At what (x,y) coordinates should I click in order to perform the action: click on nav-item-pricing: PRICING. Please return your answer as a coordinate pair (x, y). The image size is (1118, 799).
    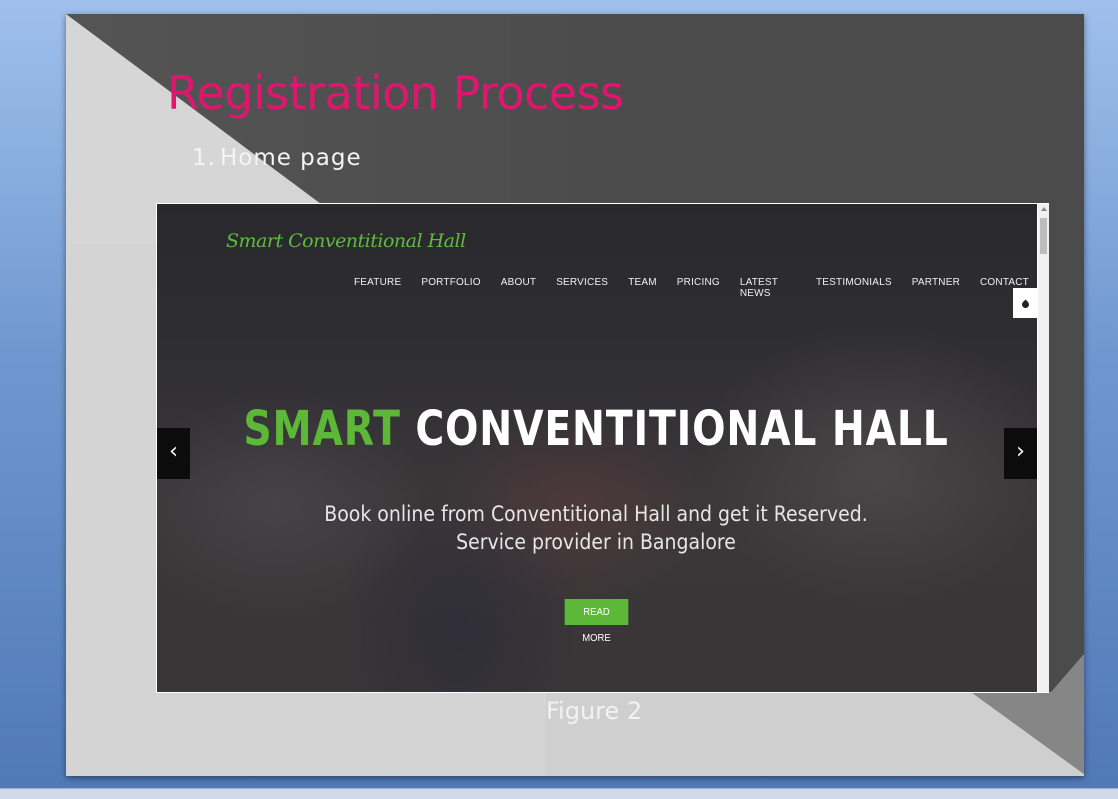
    Looking at the image, I should click on (698, 288).